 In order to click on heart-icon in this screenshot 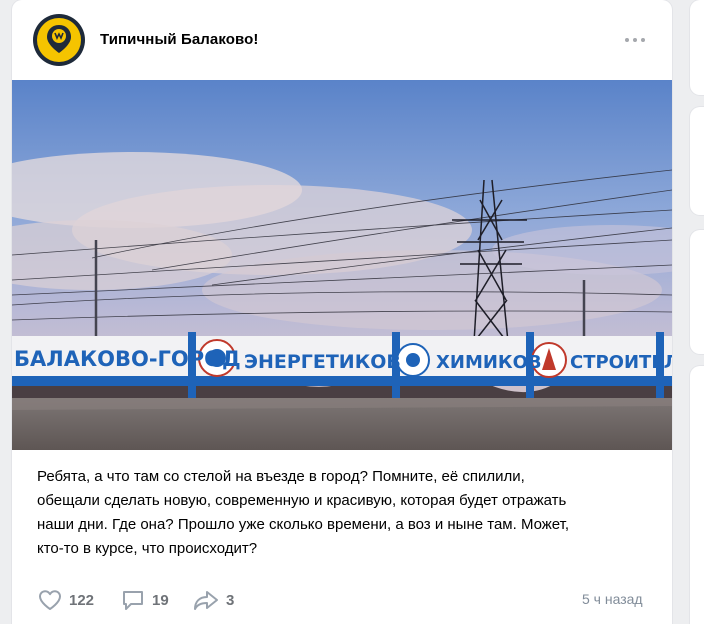, I will do `click(50, 600)`.